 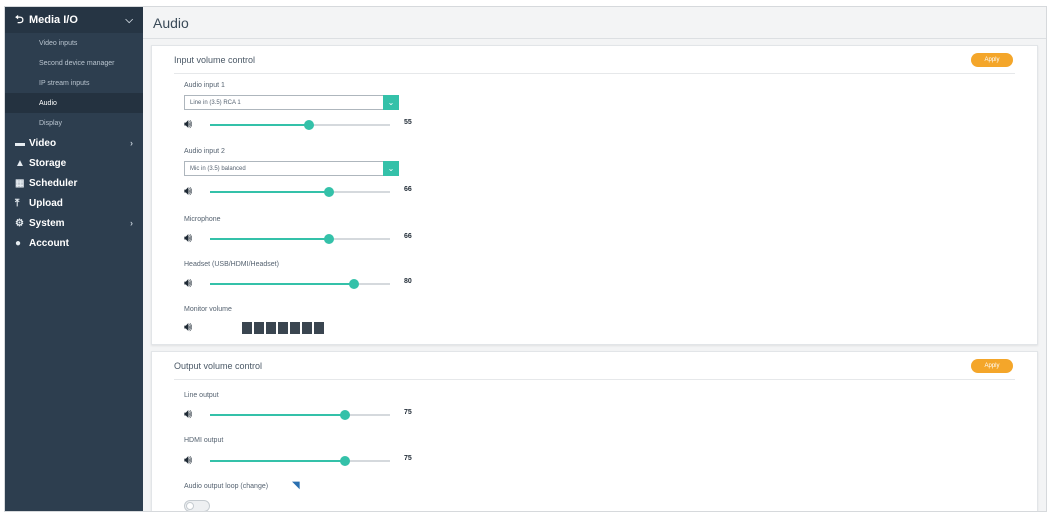 What do you see at coordinates (74, 223) in the screenshot?
I see `sidebar-item-system: ⚙ System ›` at bounding box center [74, 223].